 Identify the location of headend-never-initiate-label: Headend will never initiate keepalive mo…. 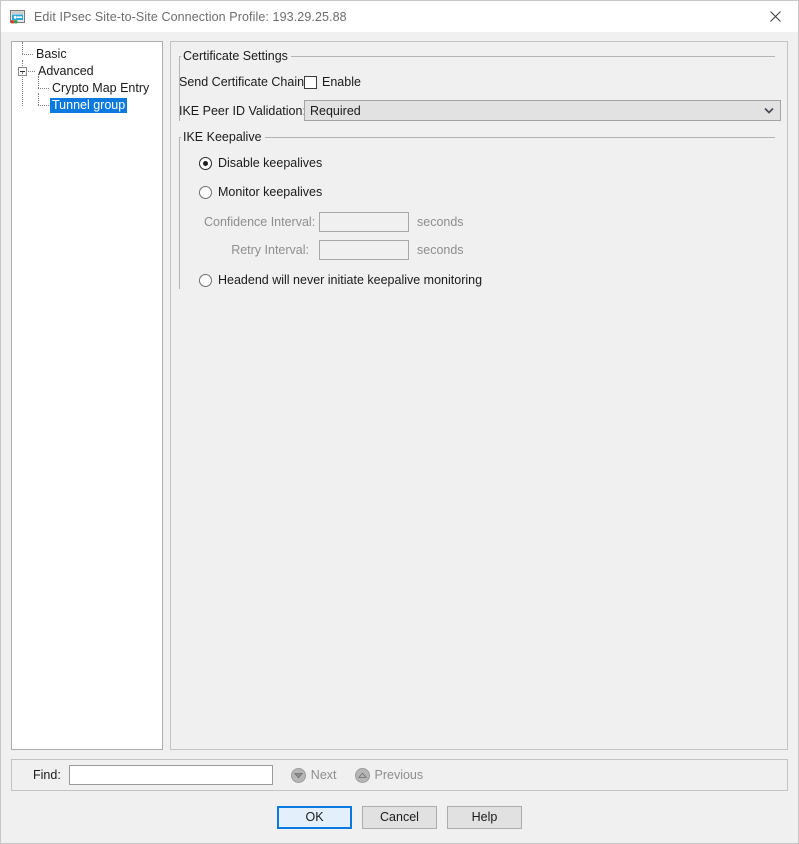
(350, 280).